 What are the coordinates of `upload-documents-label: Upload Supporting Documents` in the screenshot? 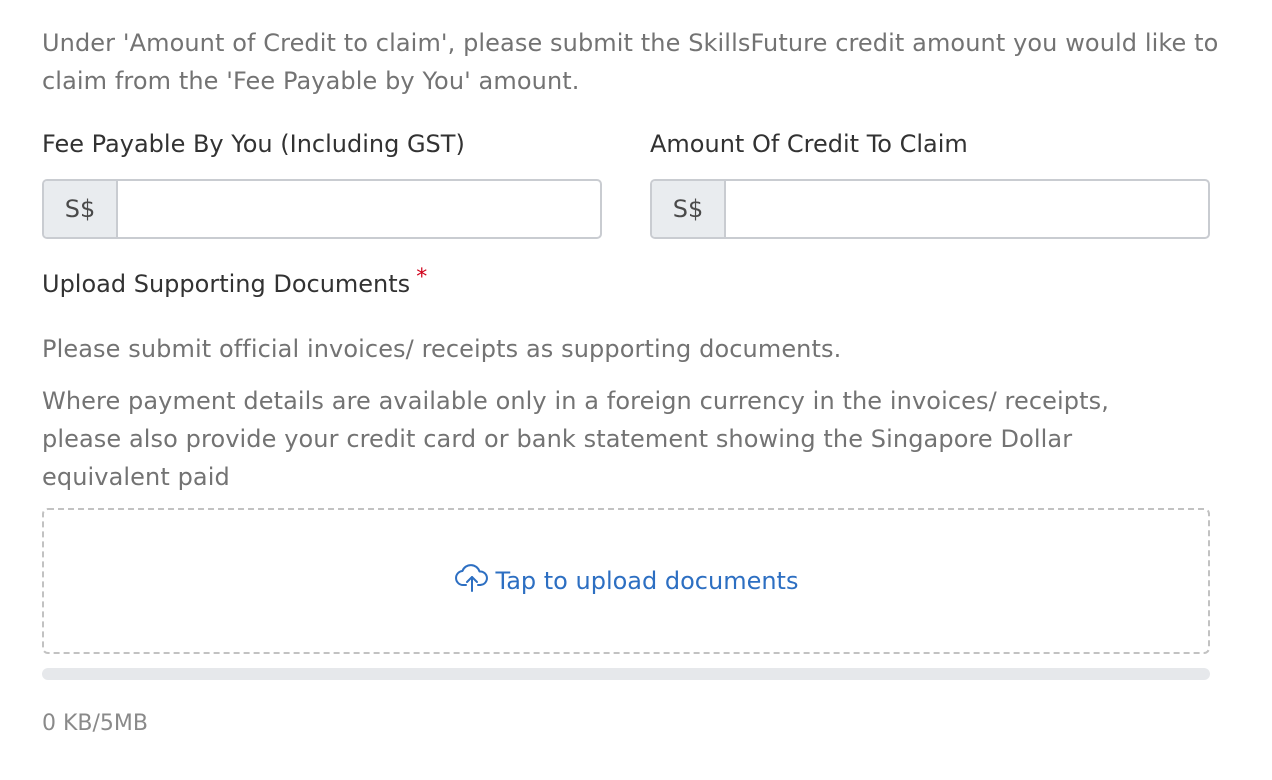 It's located at (226, 284).